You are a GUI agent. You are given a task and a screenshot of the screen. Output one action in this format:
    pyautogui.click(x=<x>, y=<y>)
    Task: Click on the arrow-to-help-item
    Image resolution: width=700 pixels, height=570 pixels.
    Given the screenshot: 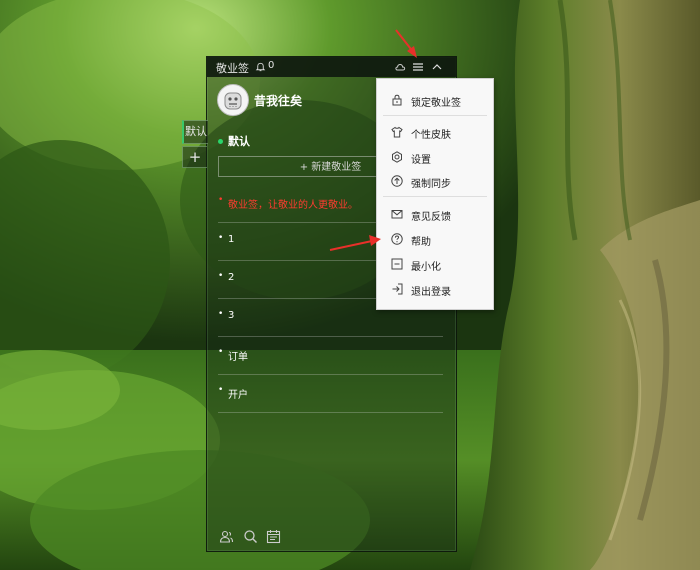 What is the action you would take?
    pyautogui.click(x=355, y=243)
    